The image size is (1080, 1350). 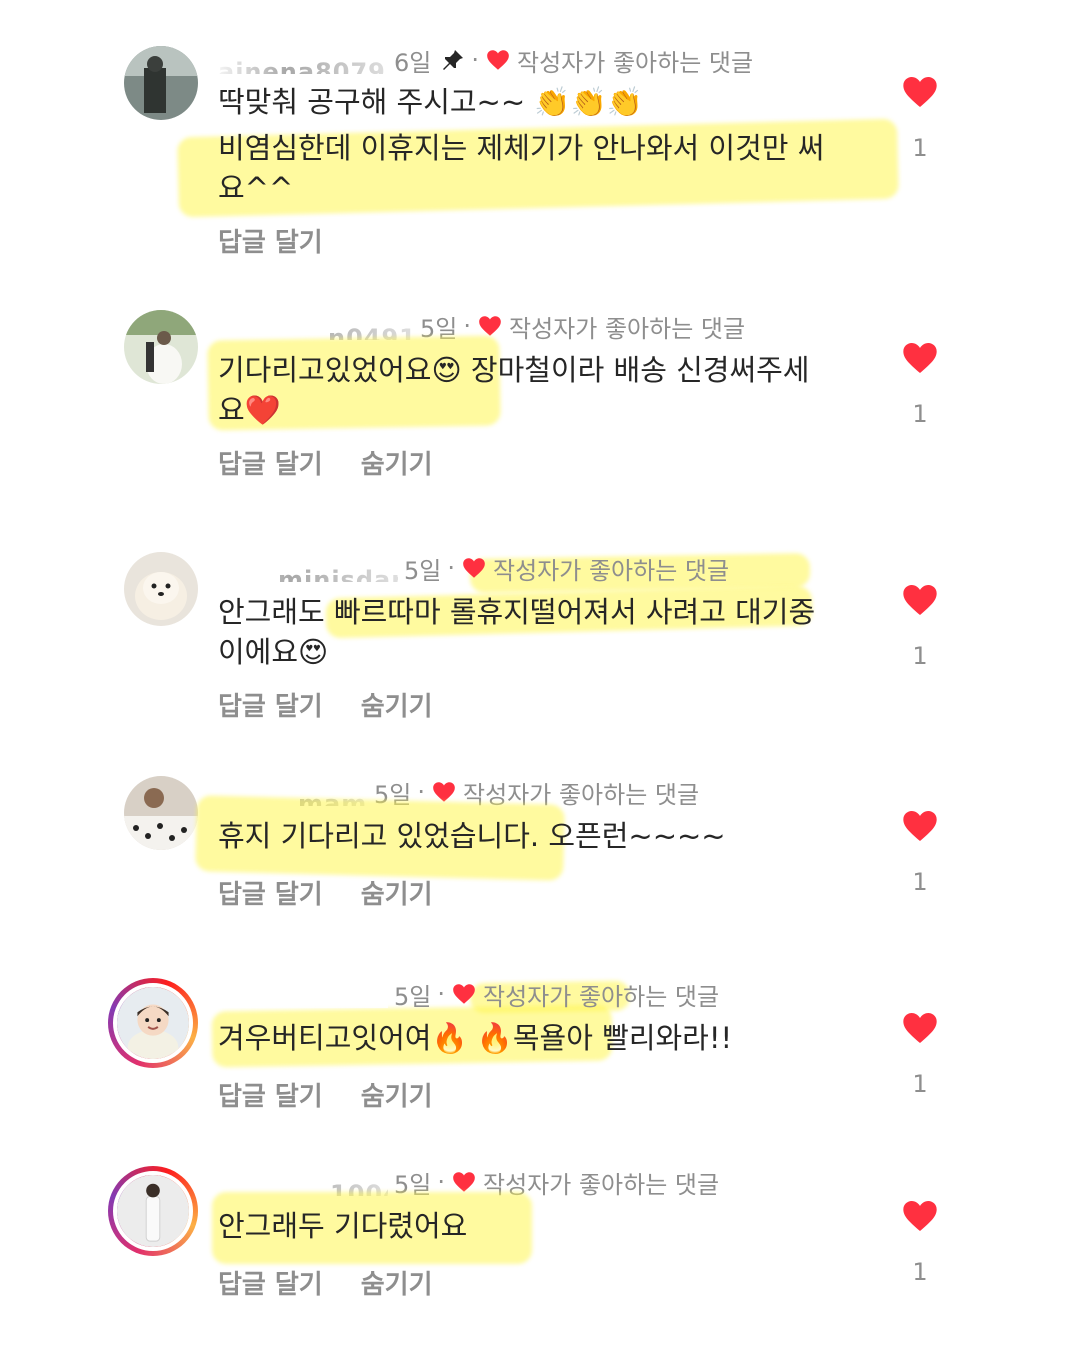 What do you see at coordinates (316, 326) in the screenshot?
I see `username: n0491` at bounding box center [316, 326].